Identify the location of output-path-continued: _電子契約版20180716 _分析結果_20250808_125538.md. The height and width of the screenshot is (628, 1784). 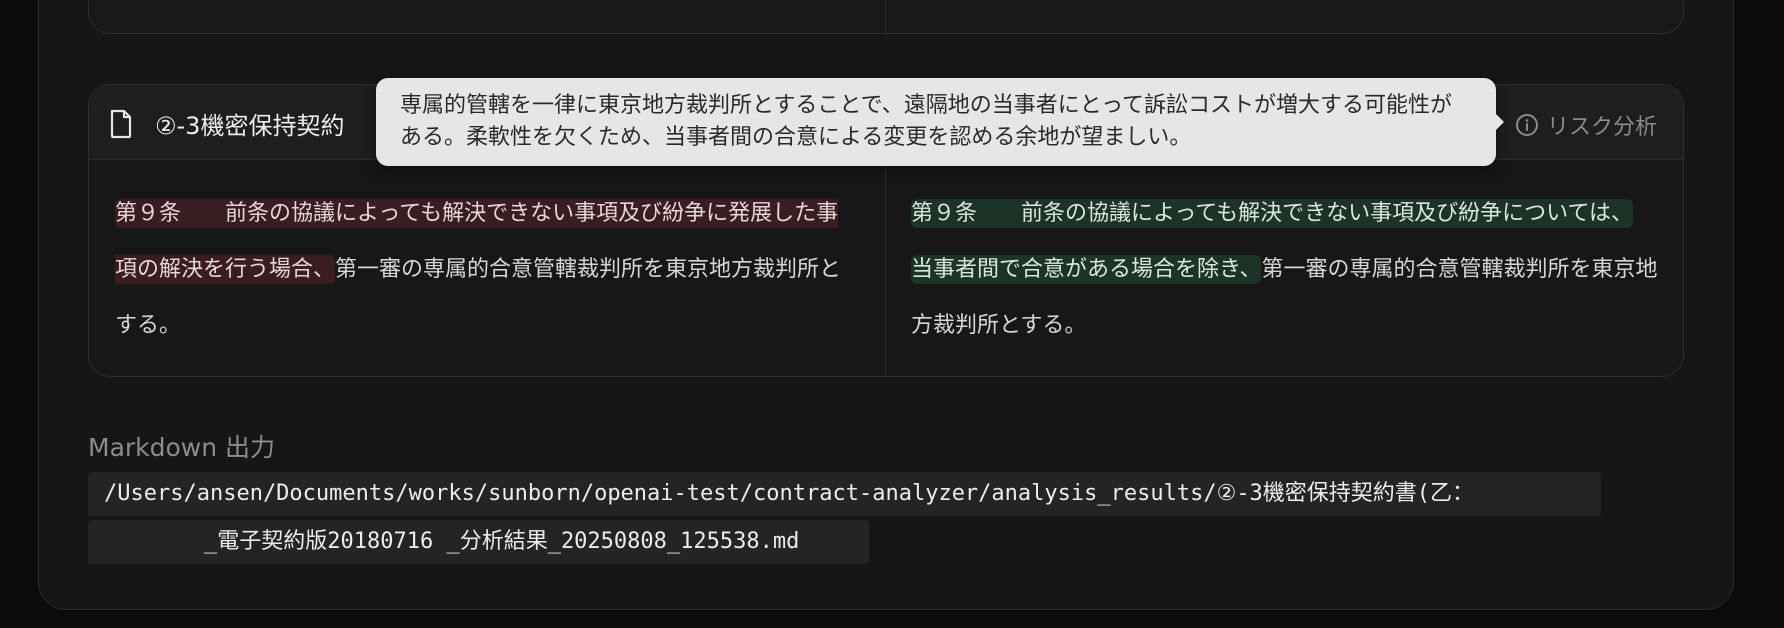
(478, 542).